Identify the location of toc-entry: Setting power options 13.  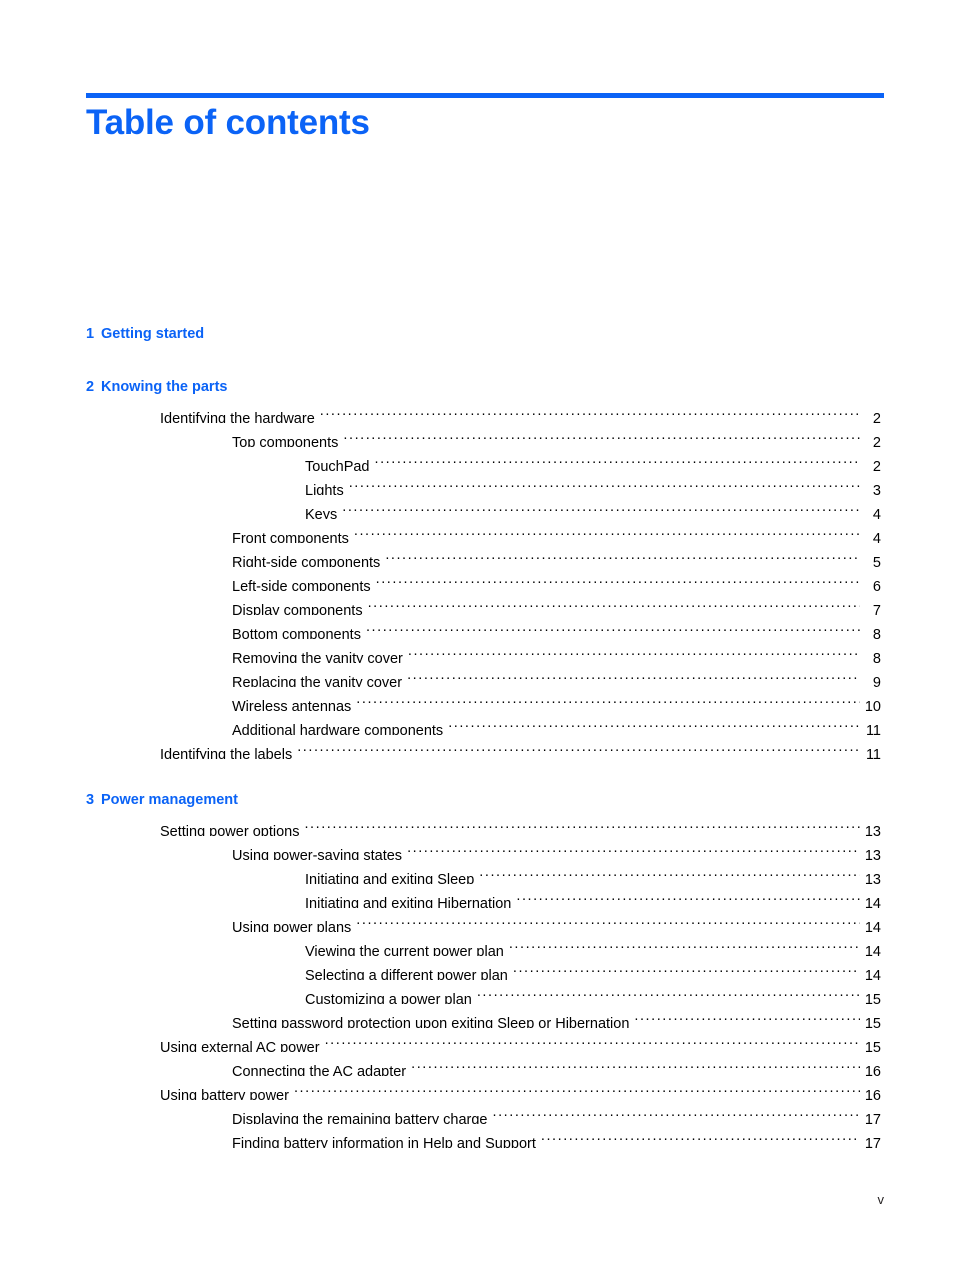
(477, 824).